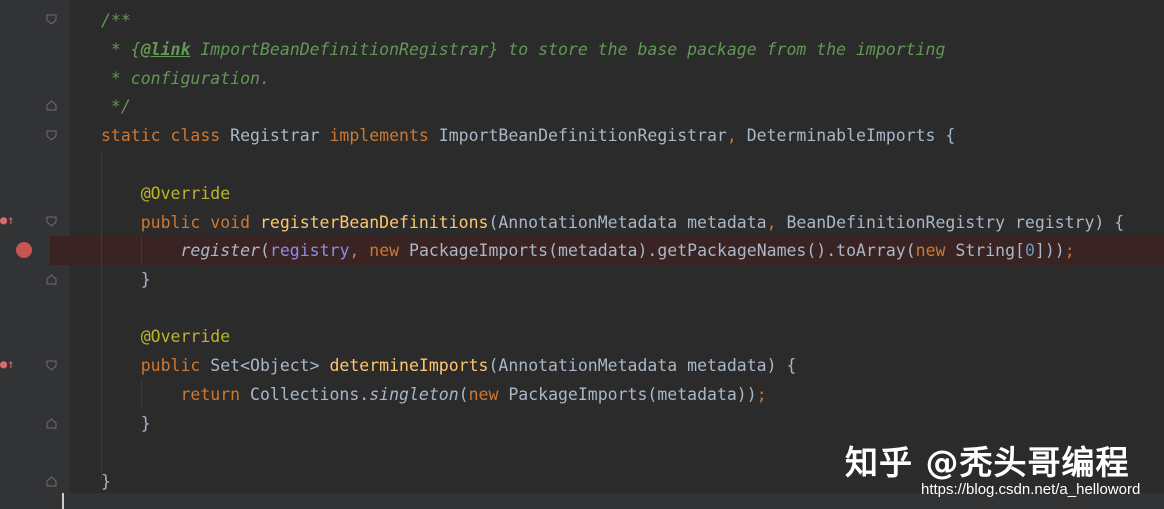 Image resolution: width=1164 pixels, height=509 pixels. Describe the element at coordinates (990, 250) in the screenshot. I see `code-token: String[` at that location.